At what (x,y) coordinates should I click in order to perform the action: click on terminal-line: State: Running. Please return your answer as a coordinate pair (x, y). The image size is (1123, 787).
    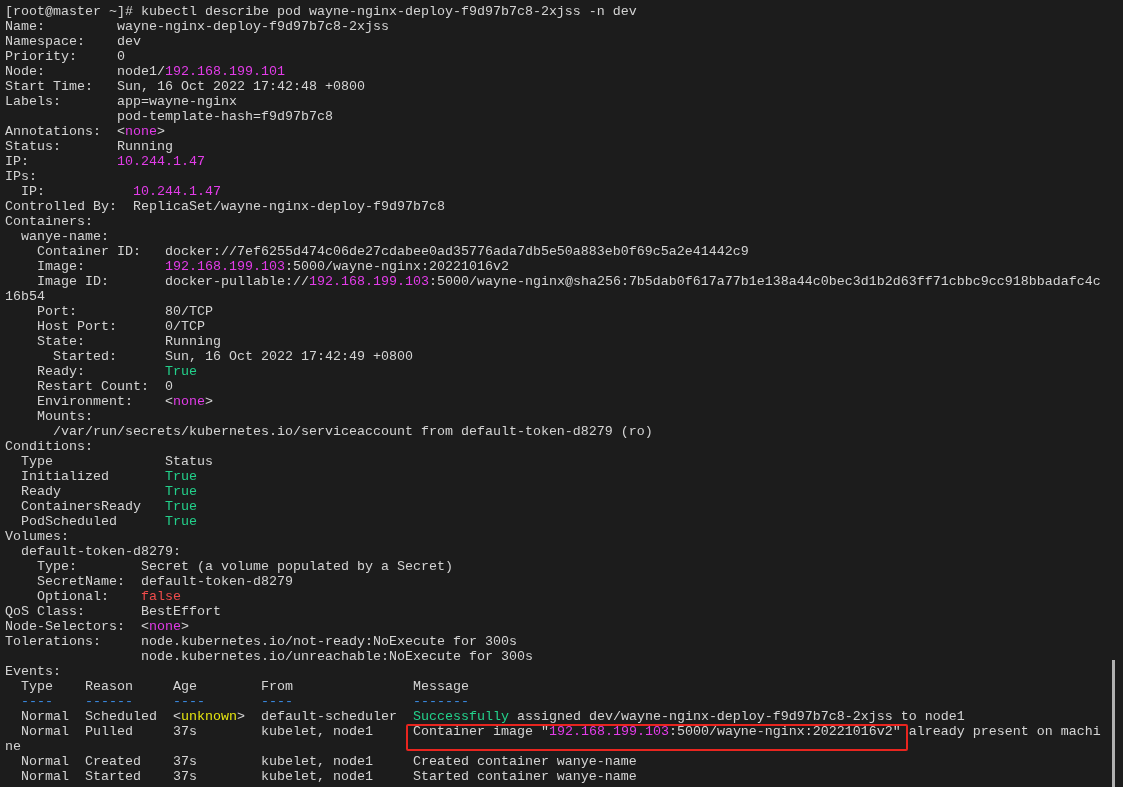
    Looking at the image, I should click on (128, 341).